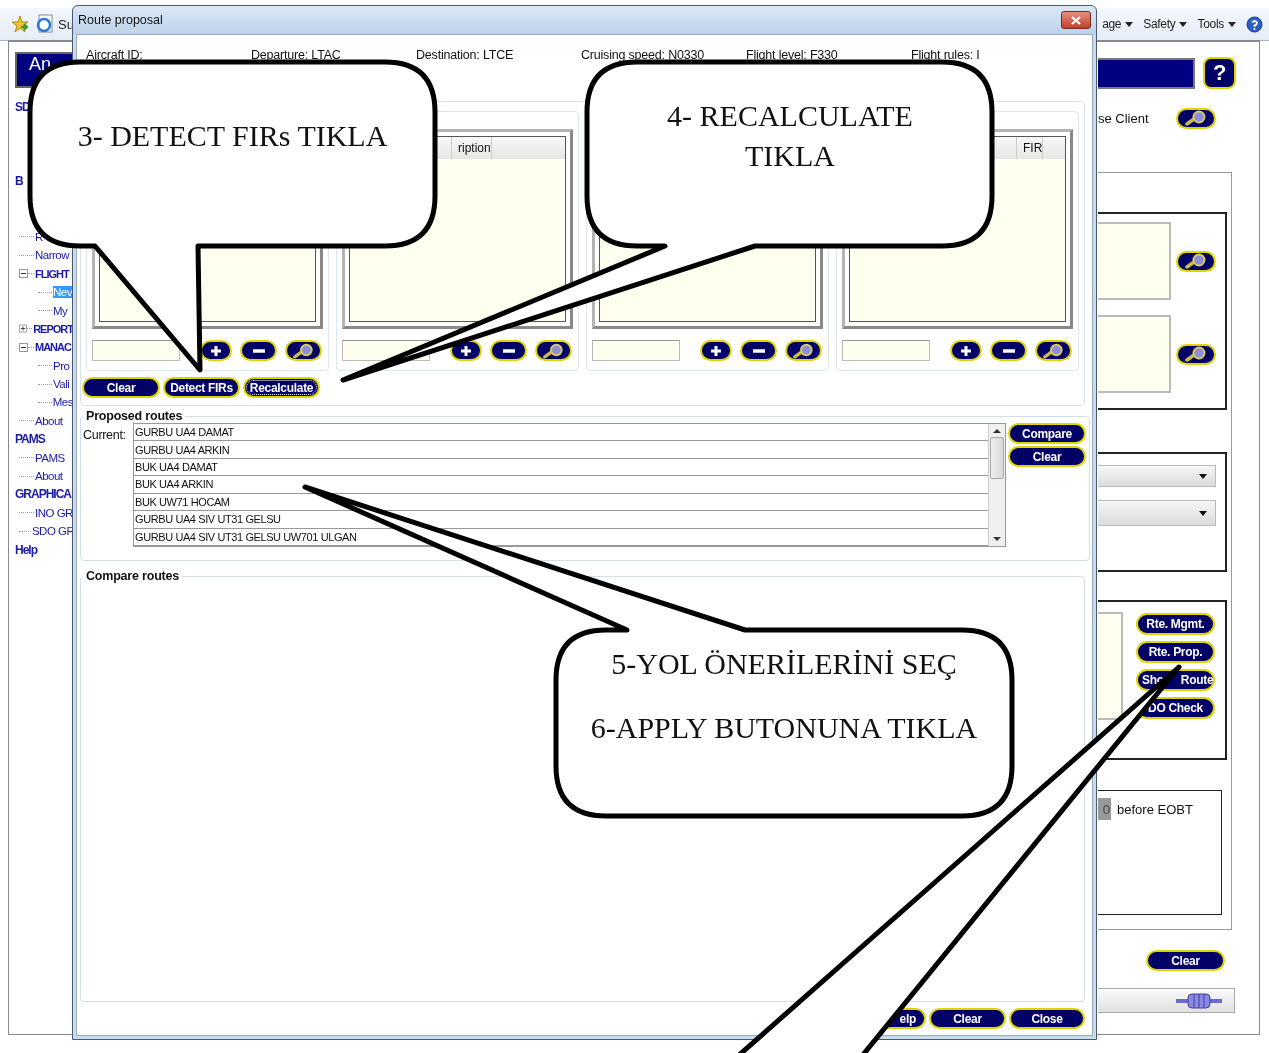 The image size is (1269, 1053). I want to click on footer-button: Close, so click(1047, 1018).